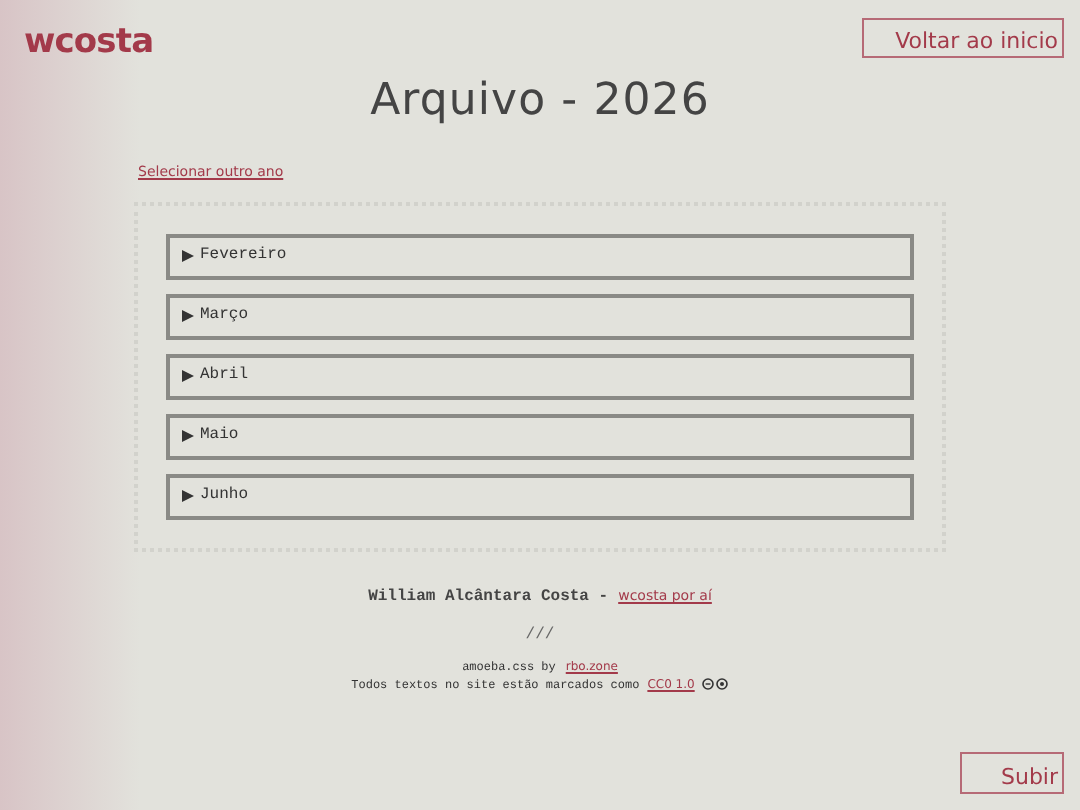  What do you see at coordinates (540, 256) in the screenshot?
I see `month-item: Fevereiro` at bounding box center [540, 256].